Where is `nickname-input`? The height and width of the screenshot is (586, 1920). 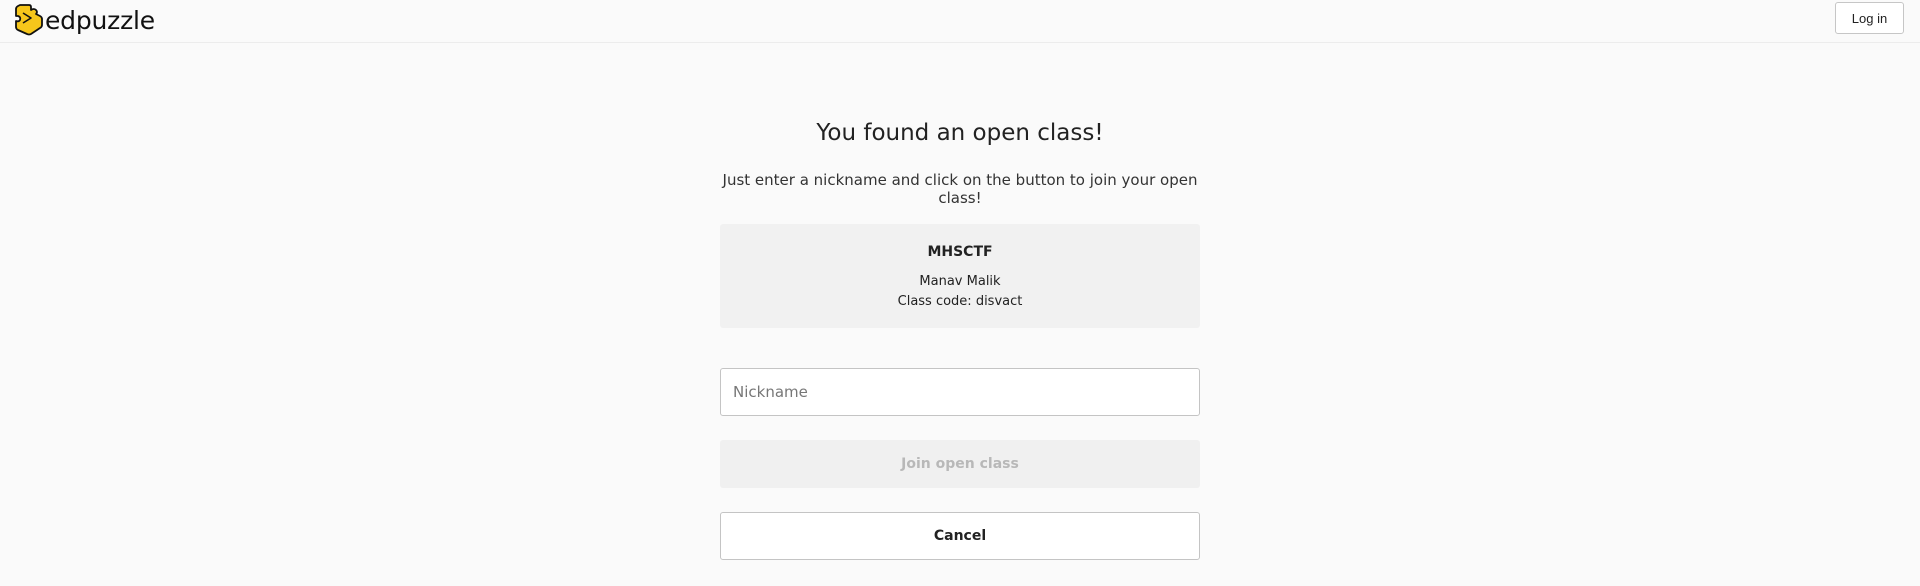 nickname-input is located at coordinates (960, 392).